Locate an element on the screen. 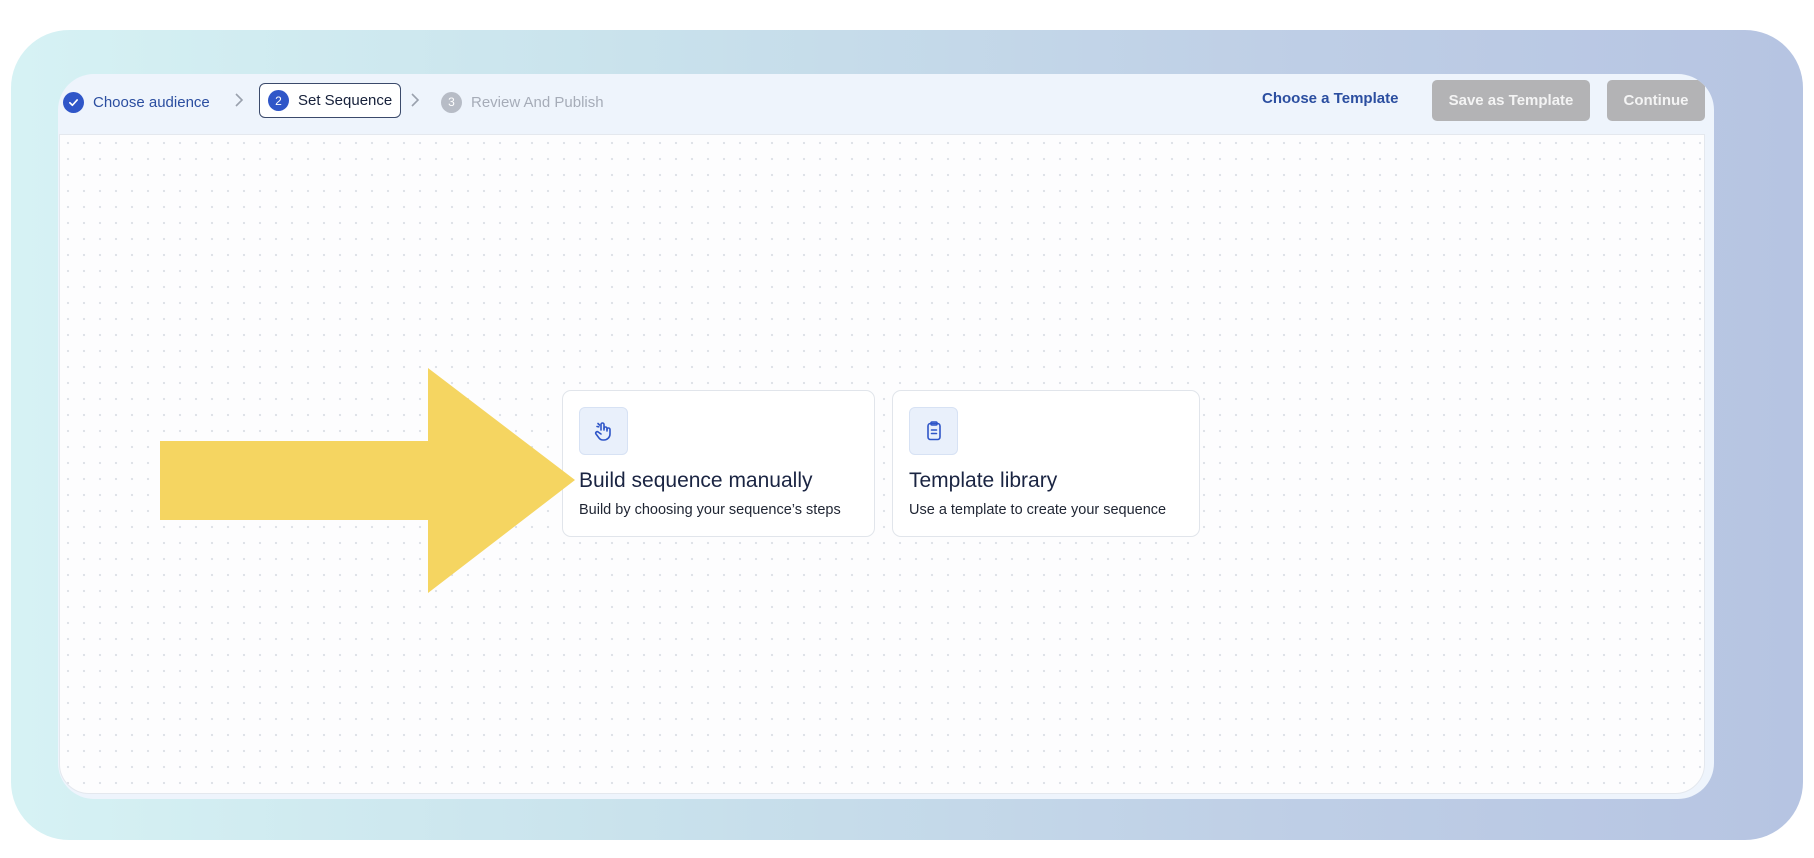 The image size is (1814, 858). step-choose-audience: Choose audience is located at coordinates (136, 102).